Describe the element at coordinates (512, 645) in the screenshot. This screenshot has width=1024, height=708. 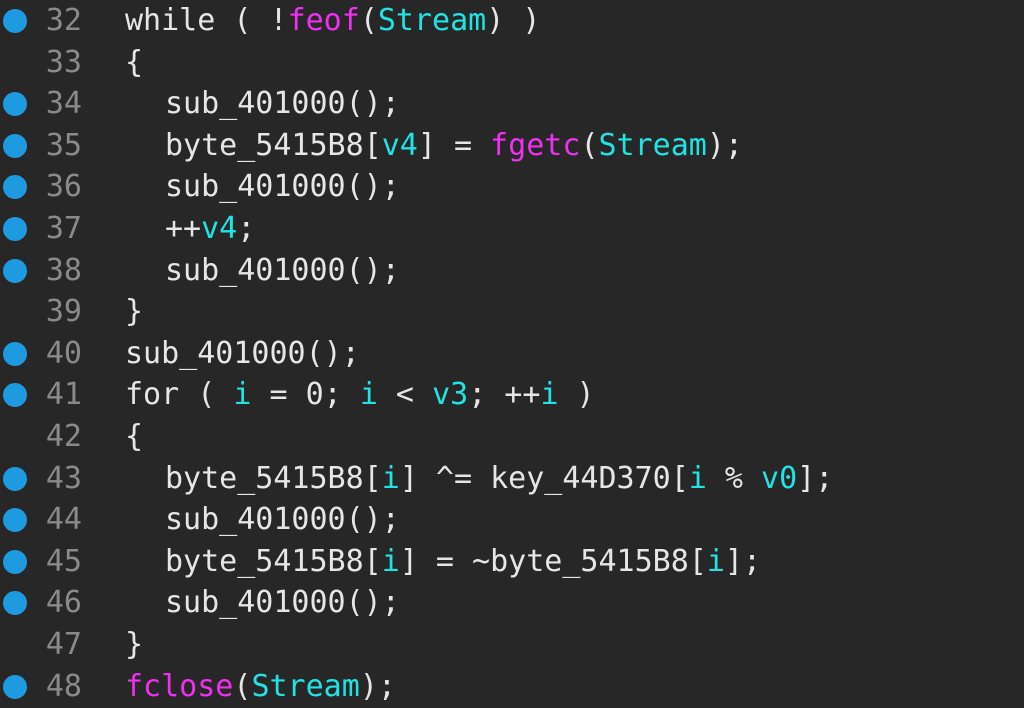
I see `code-line: 47}` at that location.